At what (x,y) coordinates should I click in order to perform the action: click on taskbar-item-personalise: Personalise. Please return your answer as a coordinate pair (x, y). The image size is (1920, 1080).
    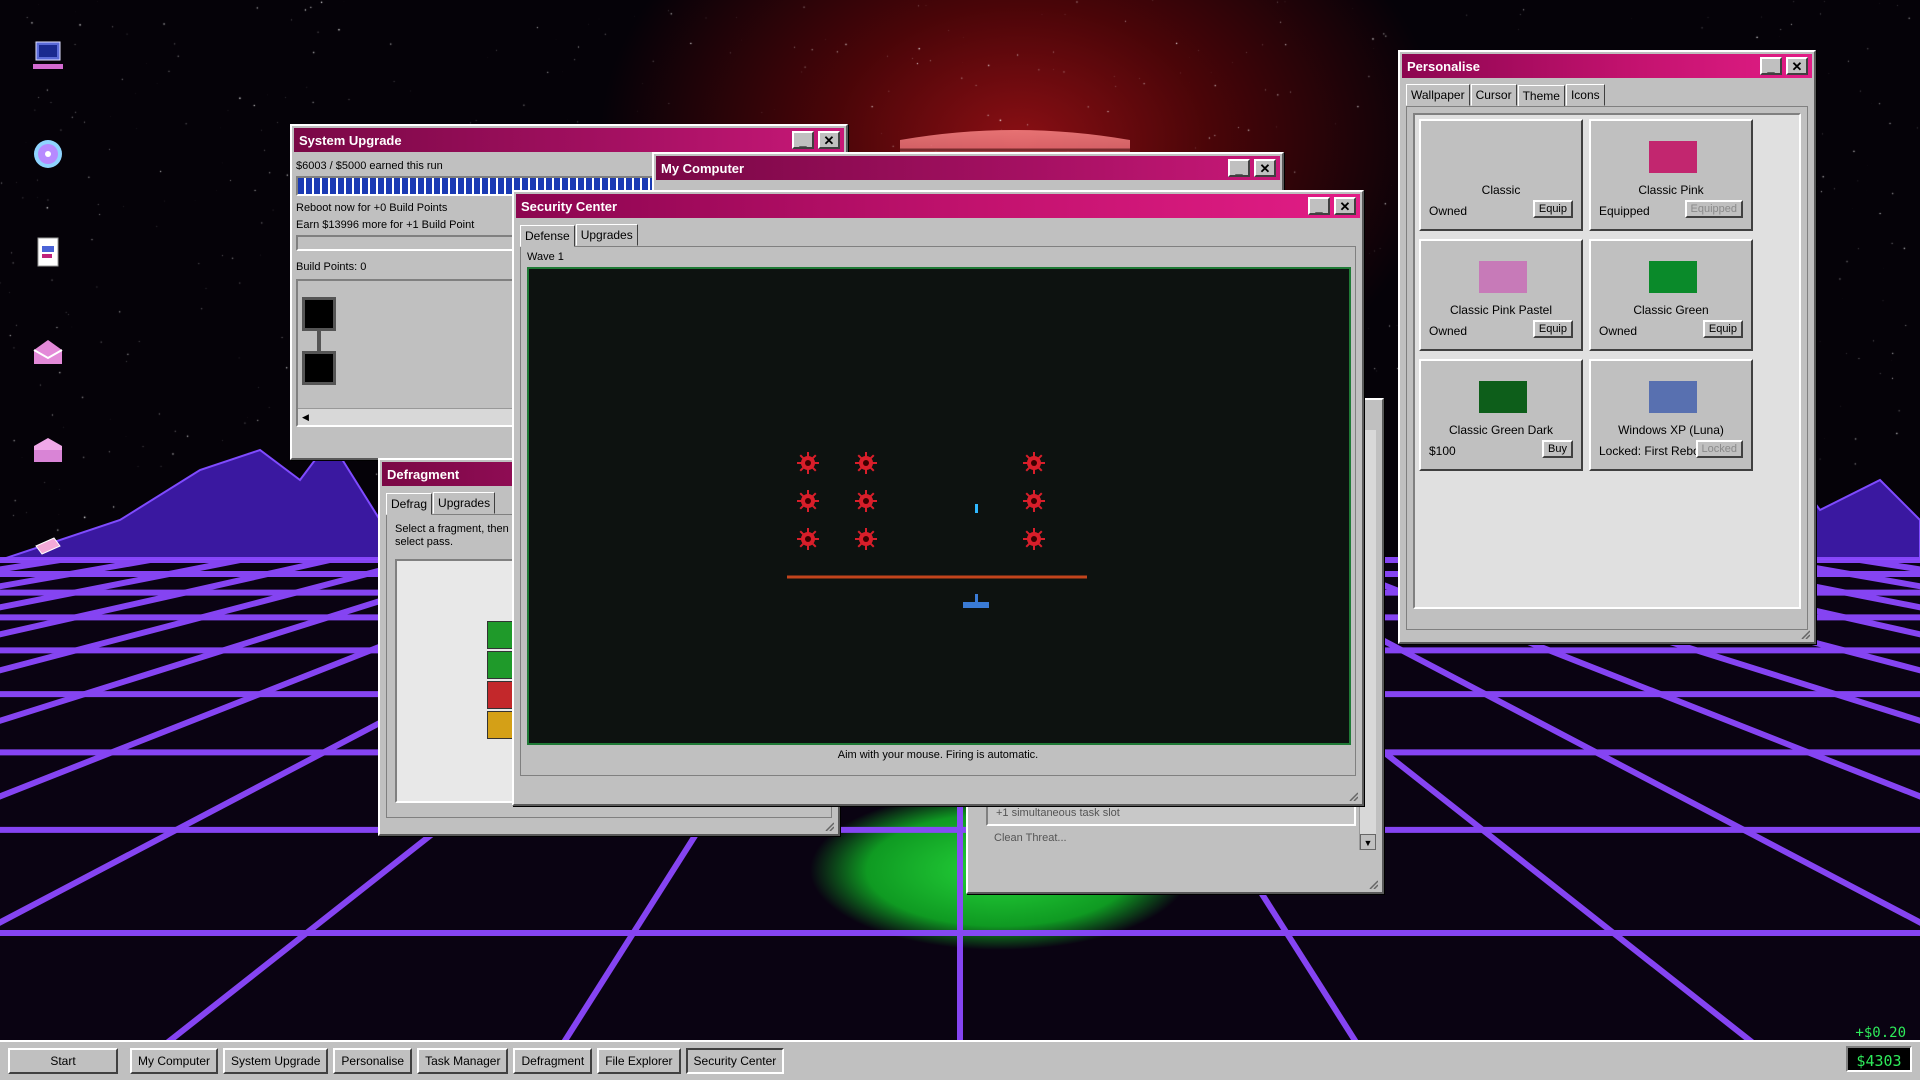
    Looking at the image, I should click on (373, 1061).